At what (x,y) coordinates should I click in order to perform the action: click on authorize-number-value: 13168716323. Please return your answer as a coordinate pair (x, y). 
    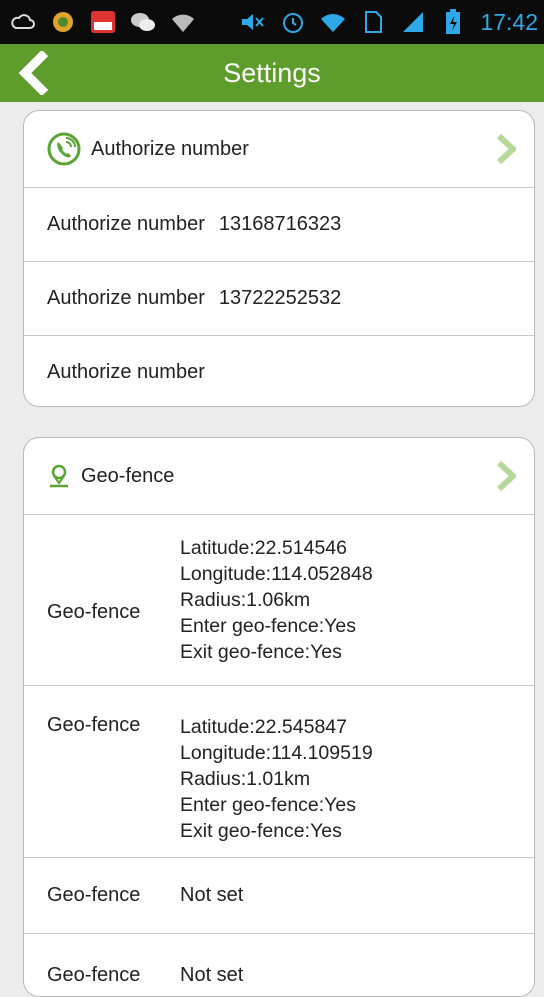
    Looking at the image, I should click on (280, 224).